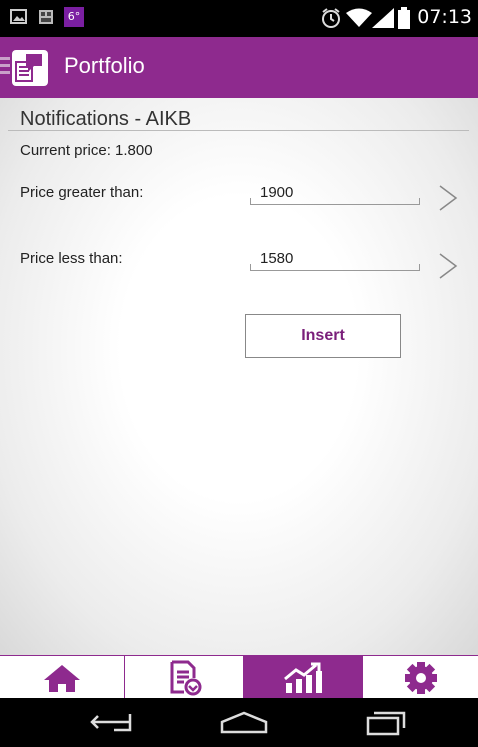 The width and height of the screenshot is (478, 747). What do you see at coordinates (239, 67) in the screenshot?
I see `action-bar: Portfolio` at bounding box center [239, 67].